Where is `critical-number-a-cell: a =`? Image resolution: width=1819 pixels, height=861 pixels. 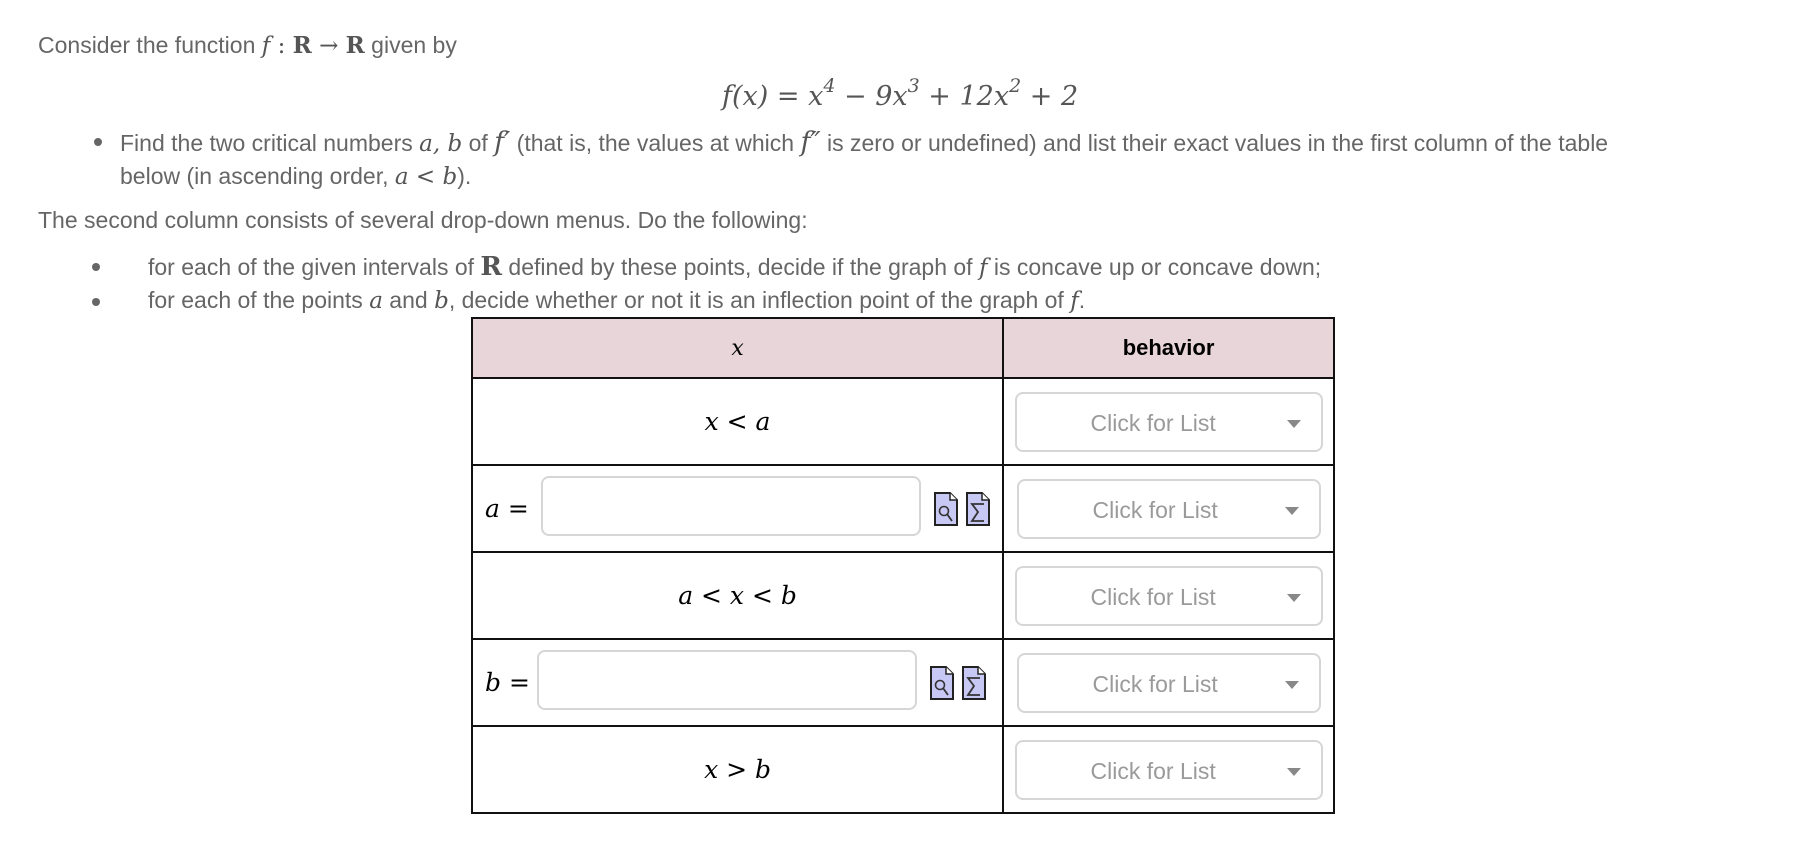
critical-number-a-cell: a = is located at coordinates (737, 508).